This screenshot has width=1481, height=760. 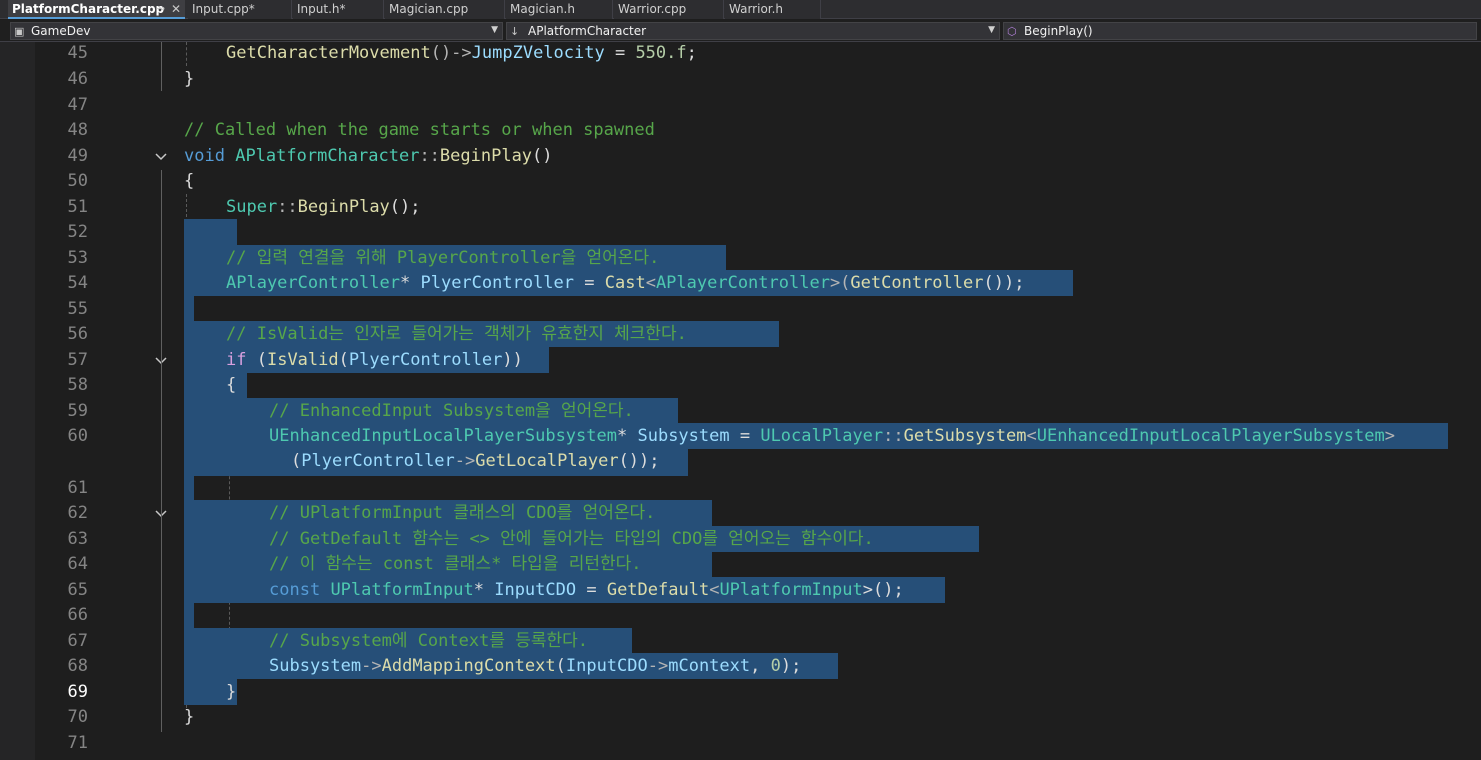 I want to click on scope-dropdown: ↓ APlatformCharacter ▼, so click(x=753, y=31).